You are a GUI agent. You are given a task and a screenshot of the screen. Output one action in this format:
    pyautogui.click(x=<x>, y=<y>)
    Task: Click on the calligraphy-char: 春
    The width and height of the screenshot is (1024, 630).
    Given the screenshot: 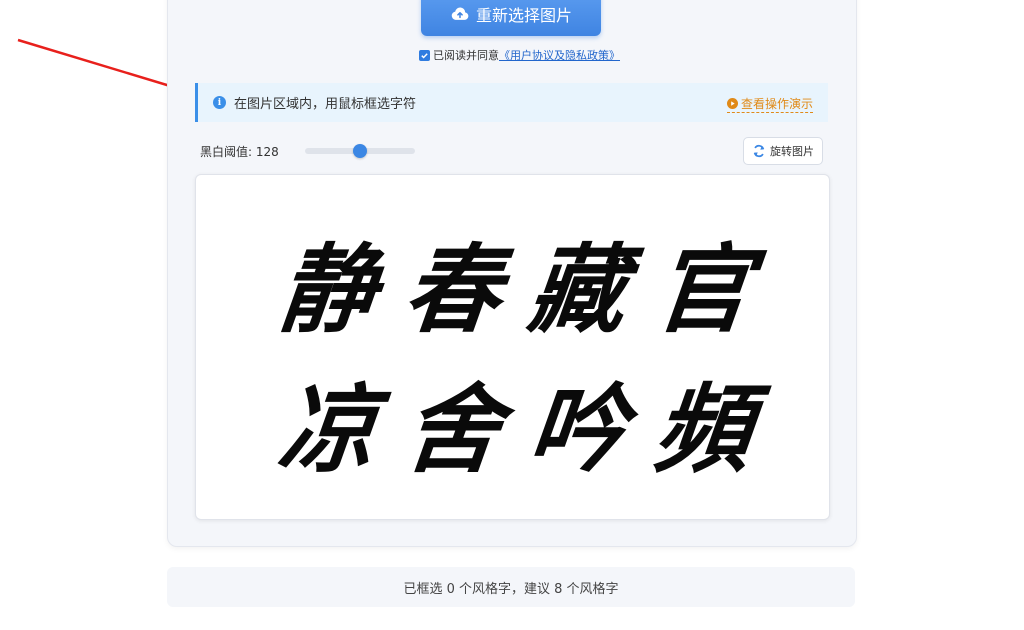 What is the action you would take?
    pyautogui.click(x=452, y=289)
    